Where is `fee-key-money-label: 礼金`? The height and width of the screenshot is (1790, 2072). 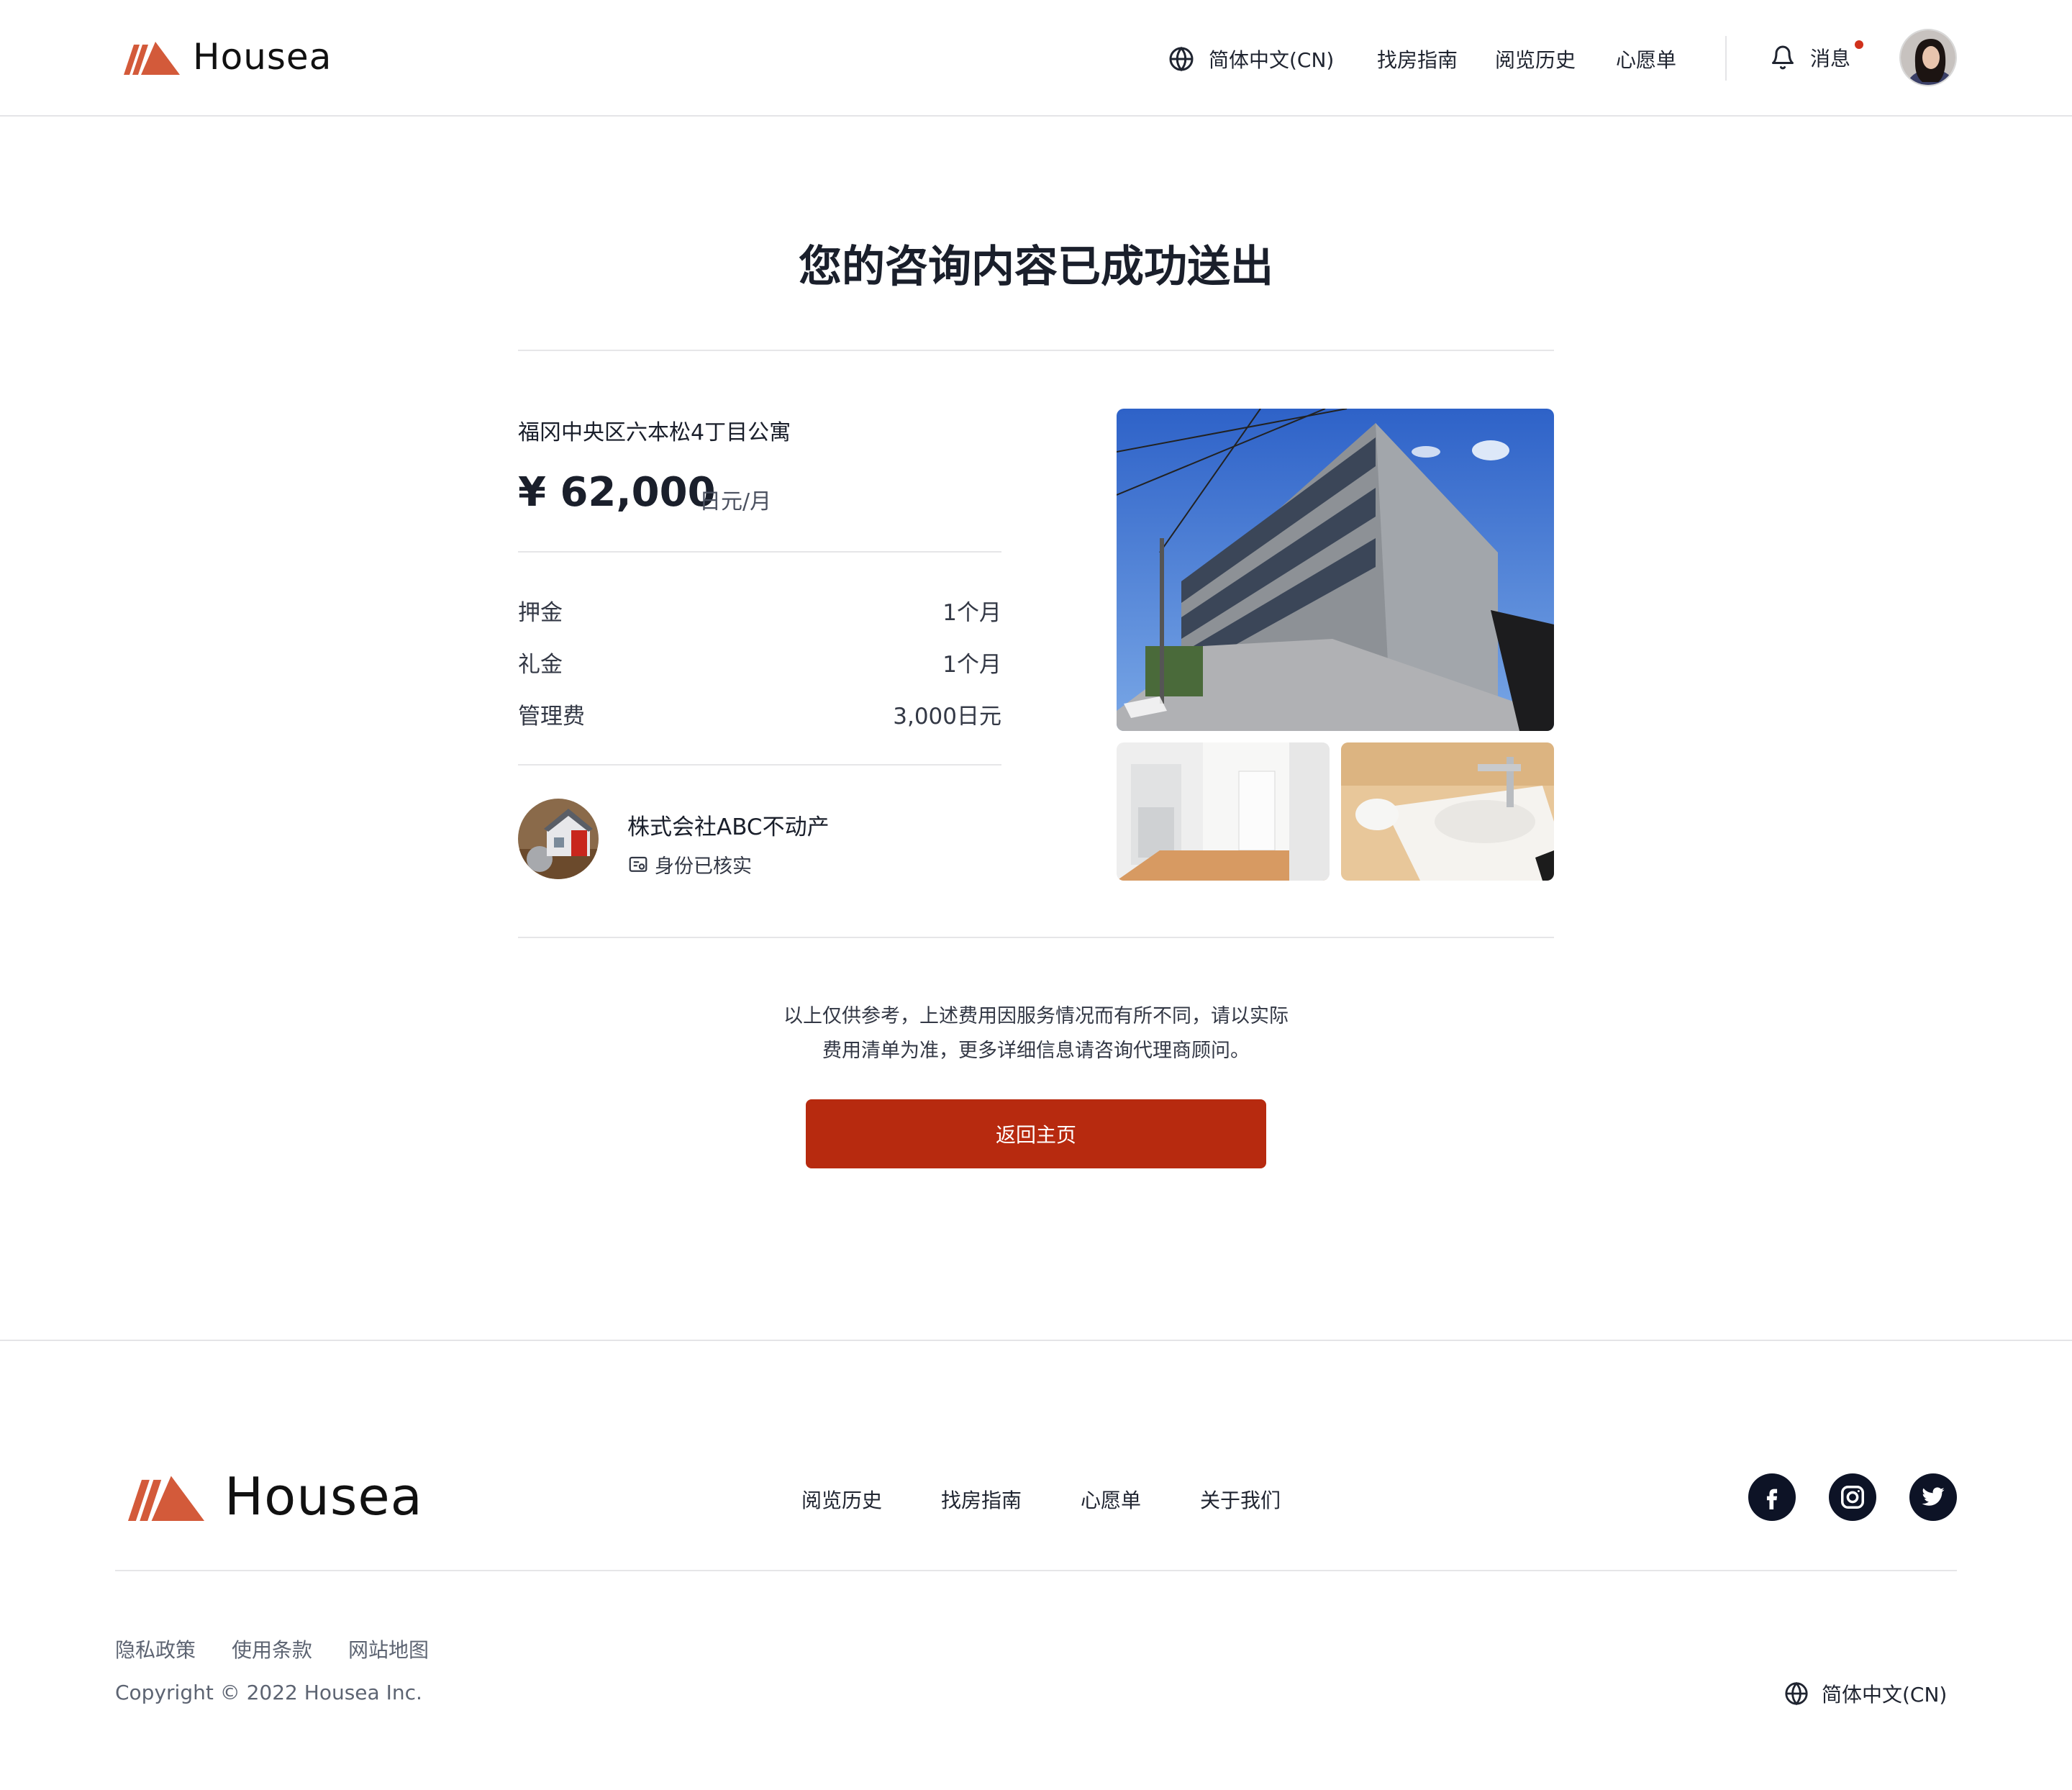 fee-key-money-label: 礼金 is located at coordinates (541, 665).